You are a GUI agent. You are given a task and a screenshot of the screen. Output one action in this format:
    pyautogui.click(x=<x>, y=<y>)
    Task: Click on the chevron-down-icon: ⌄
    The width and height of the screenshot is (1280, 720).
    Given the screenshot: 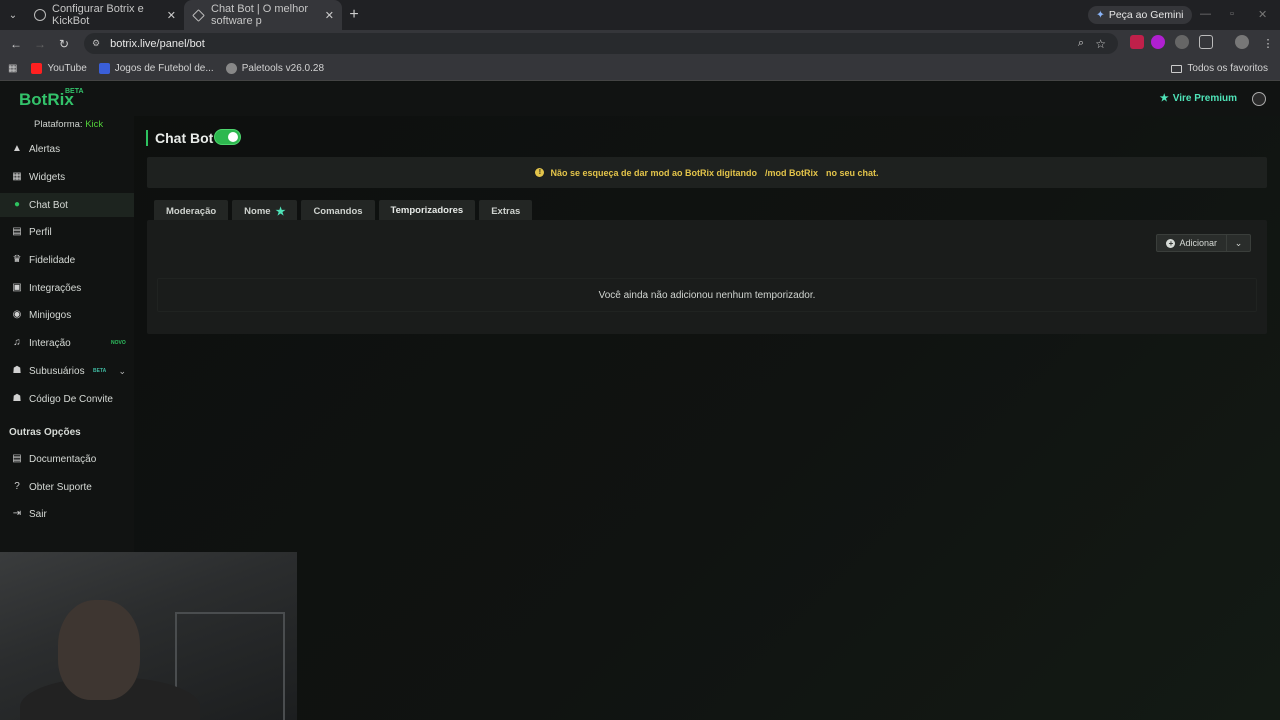 What is the action you would take?
    pyautogui.click(x=122, y=371)
    